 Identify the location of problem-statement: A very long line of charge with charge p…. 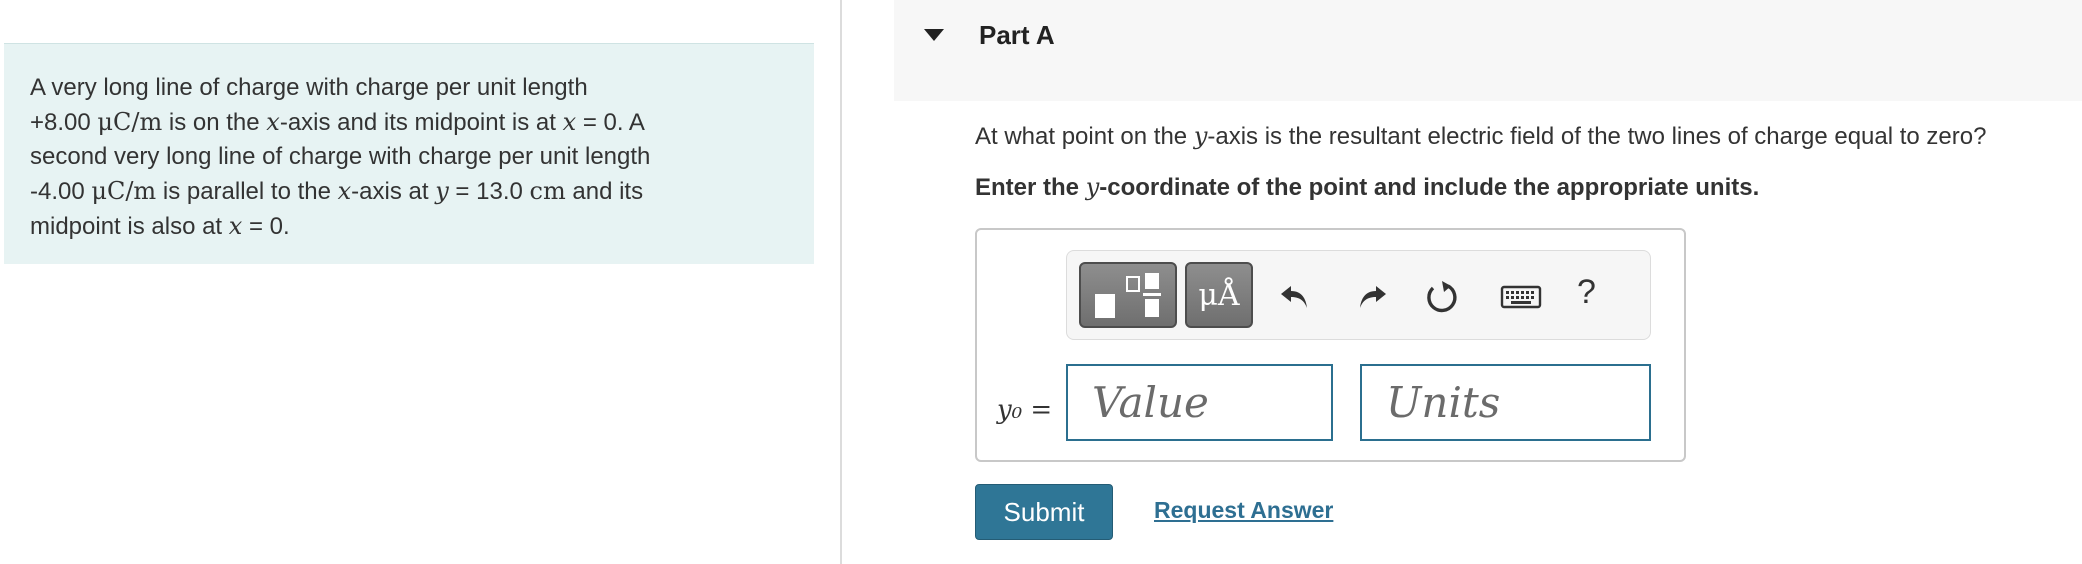
(409, 157).